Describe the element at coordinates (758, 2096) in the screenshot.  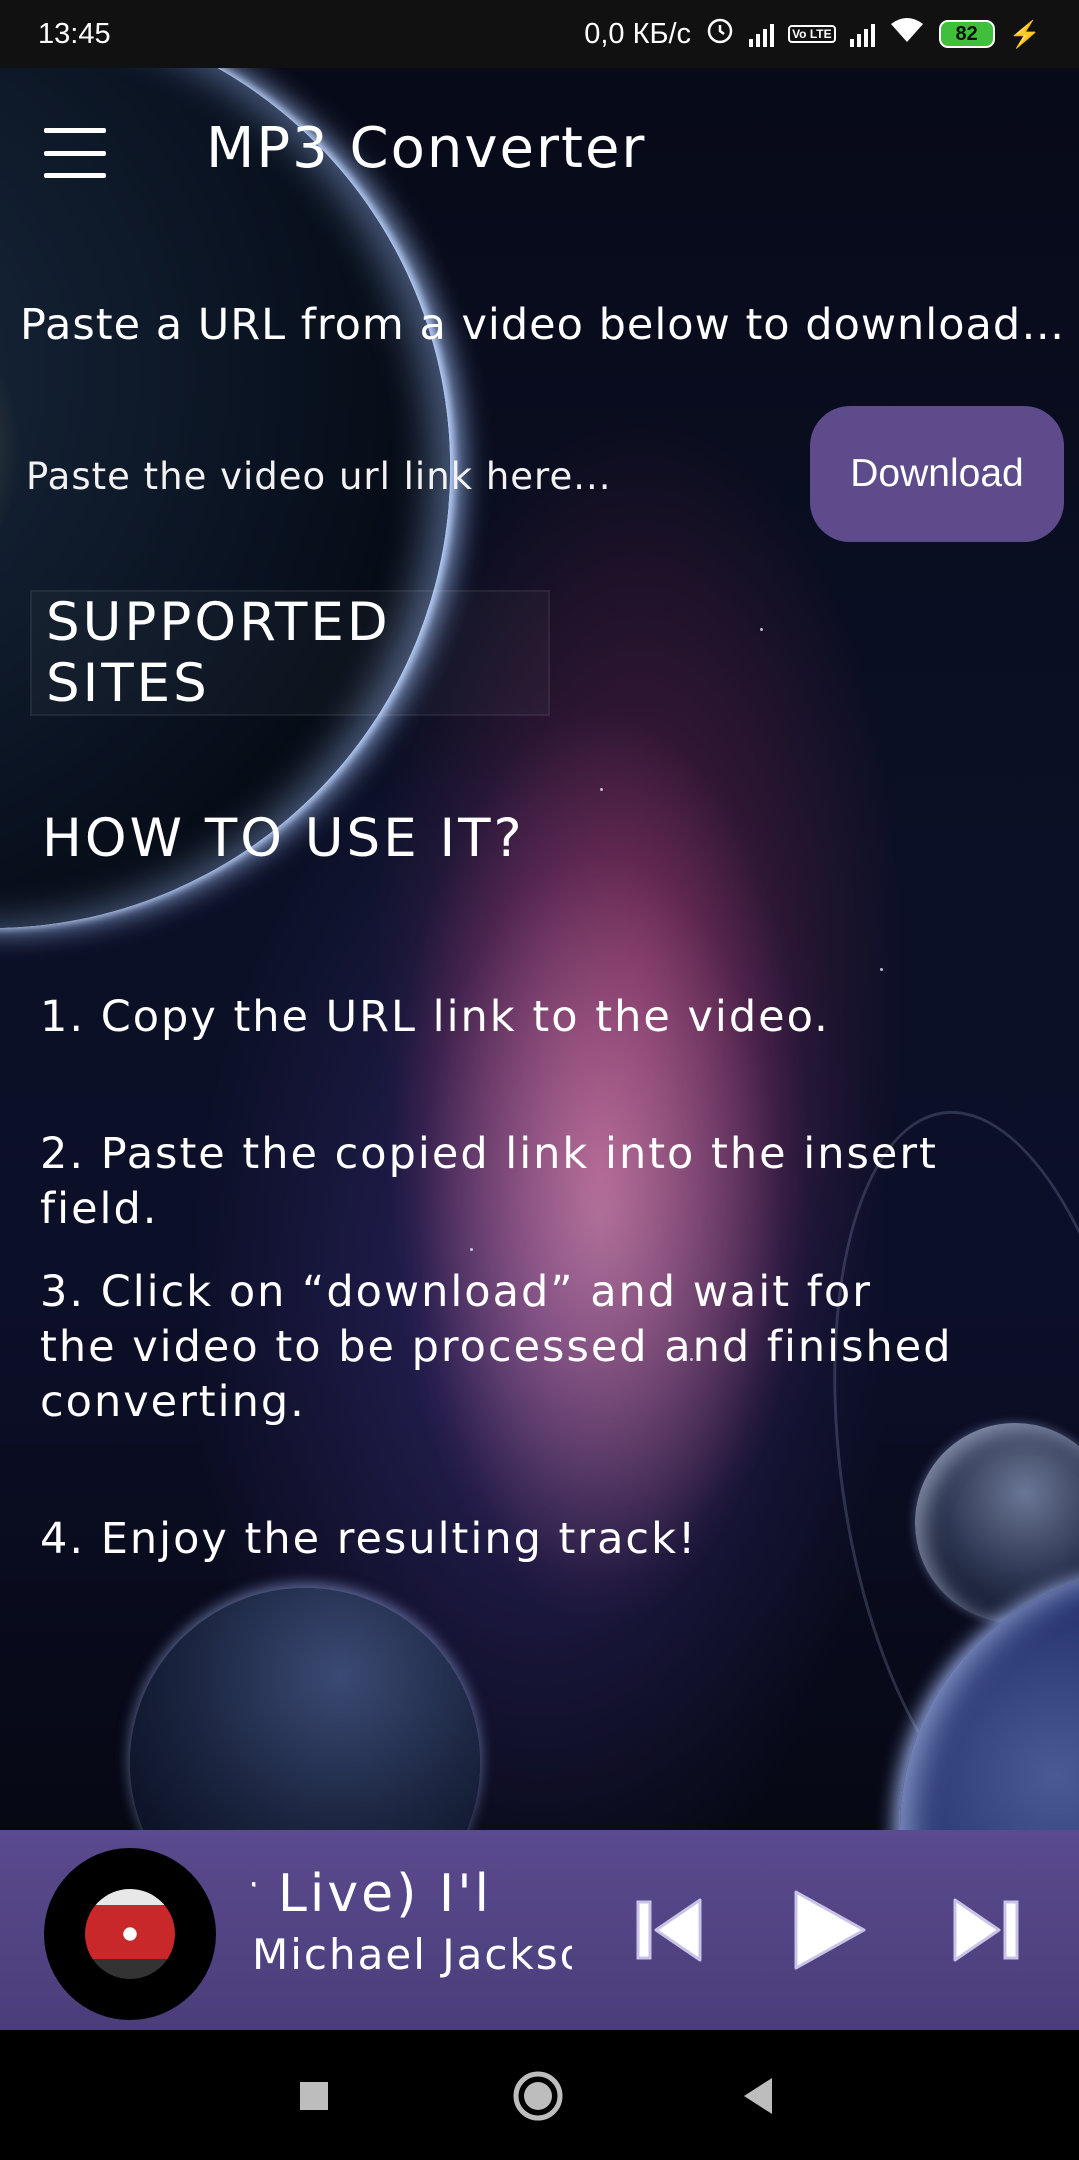
I see `back-triangle-icon` at that location.